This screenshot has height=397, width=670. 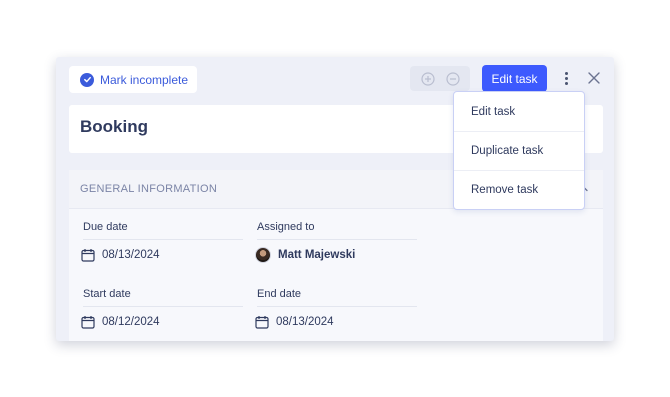 What do you see at coordinates (452, 78) in the screenshot?
I see `zoom-out-icon` at bounding box center [452, 78].